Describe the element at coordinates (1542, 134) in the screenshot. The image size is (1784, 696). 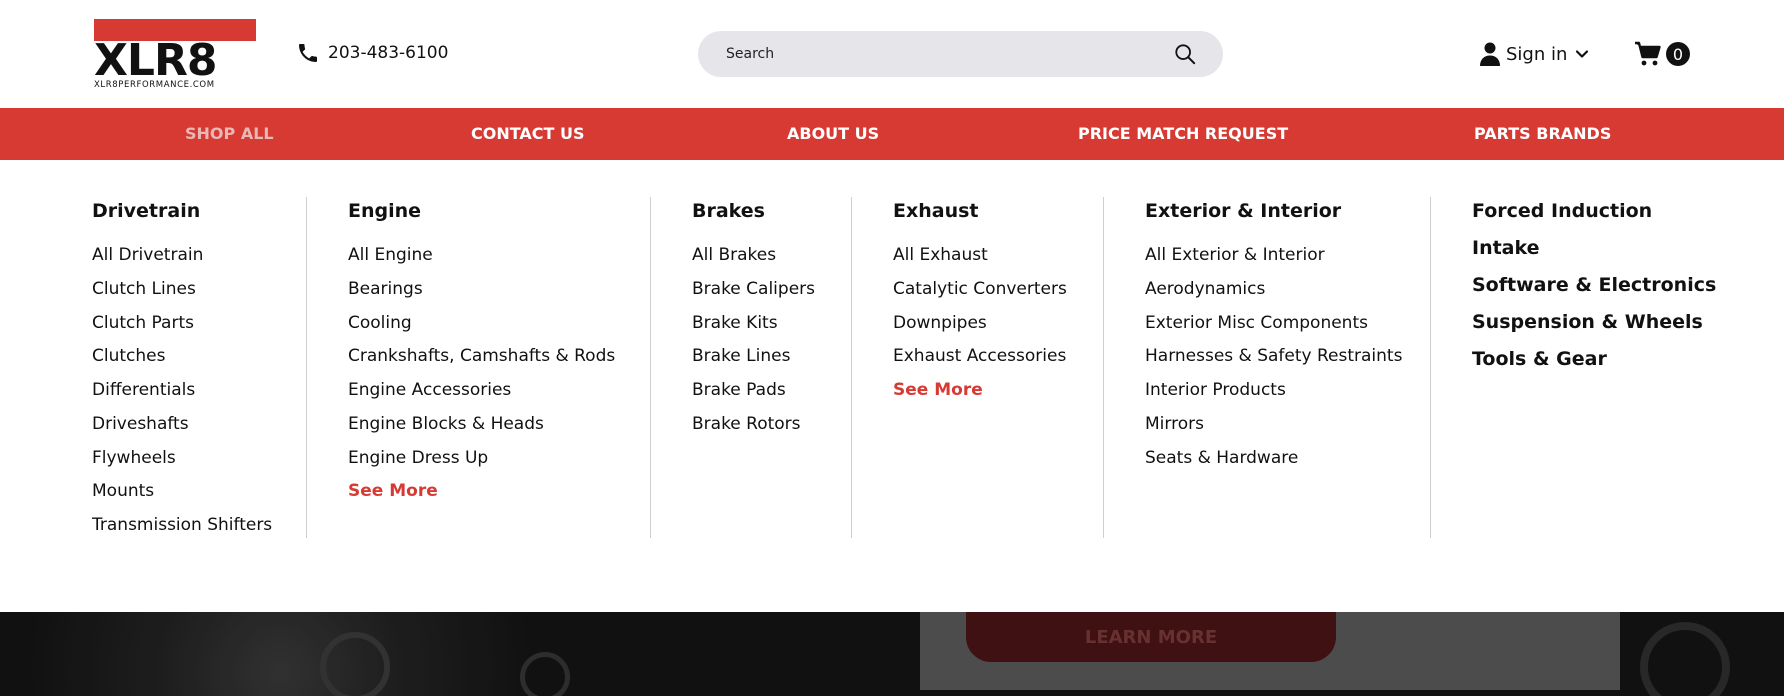
I see `nav-parts-brands: PARTS BRANDS` at that location.